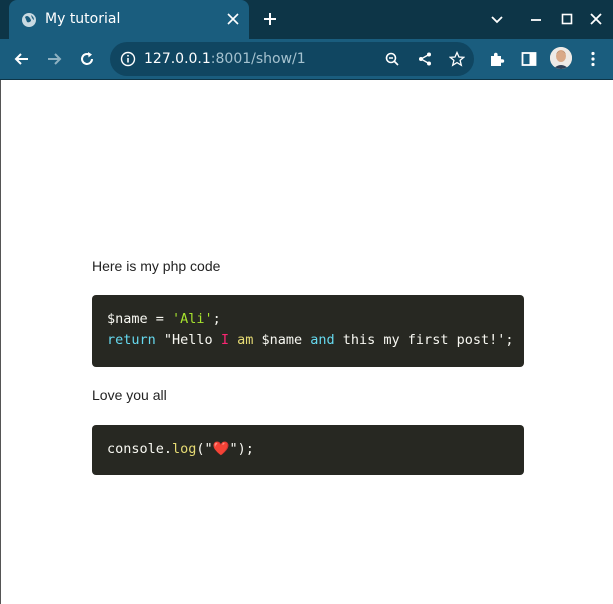 Image resolution: width=613 pixels, height=604 pixels. What do you see at coordinates (22, 59) in the screenshot?
I see `back-arrow-icon` at bounding box center [22, 59].